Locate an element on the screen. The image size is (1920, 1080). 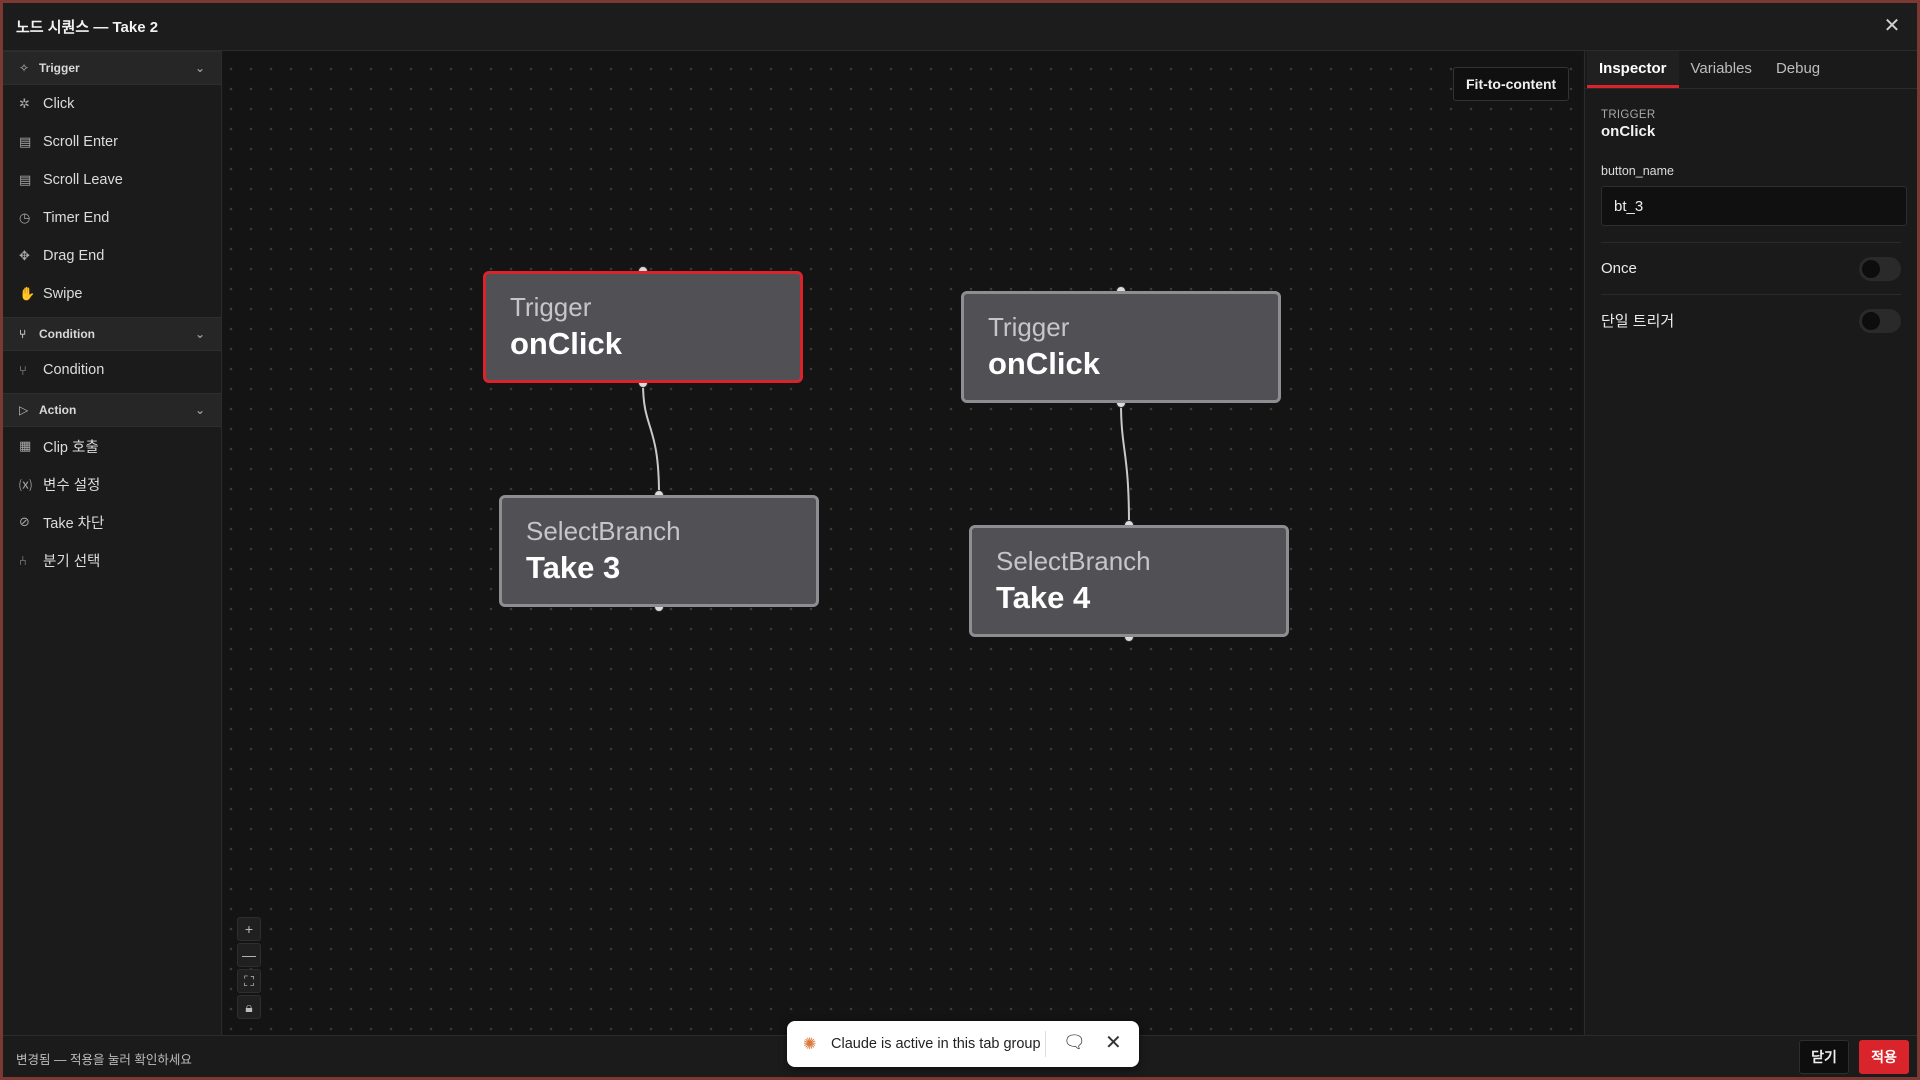
palette-item-drag-end: ✥ Drag End is located at coordinates (112, 256).